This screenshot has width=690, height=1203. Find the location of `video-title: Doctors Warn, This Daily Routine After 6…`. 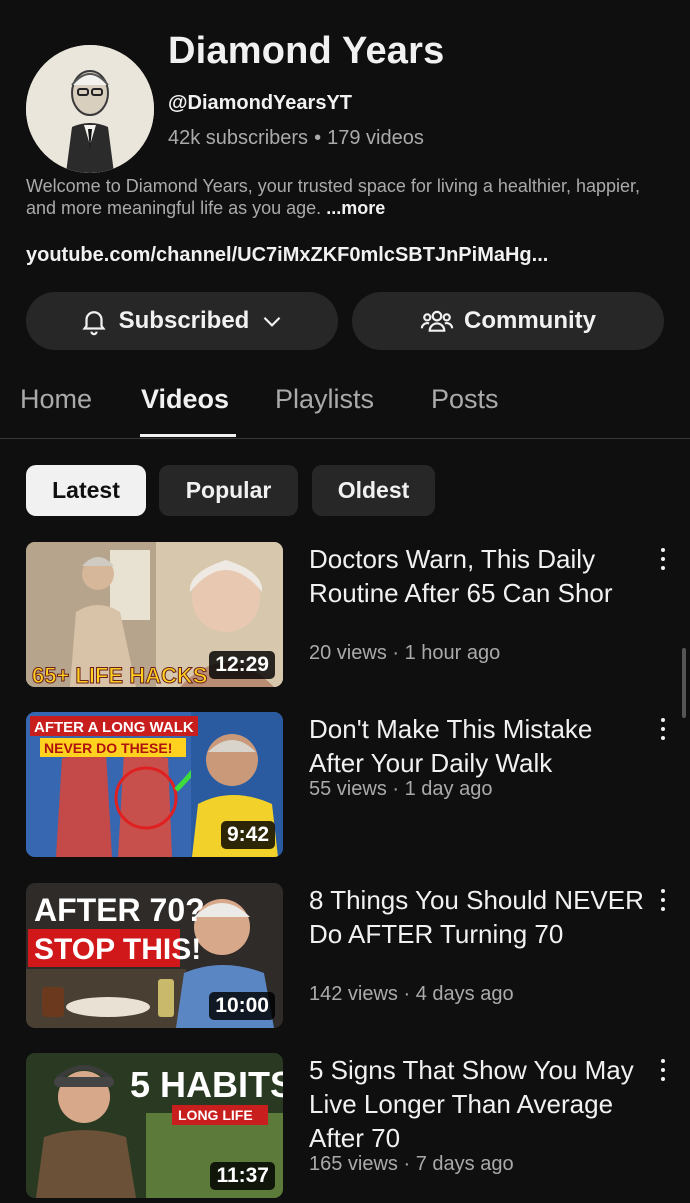

video-title: Doctors Warn, This Daily Routine After 6… is located at coordinates (477, 576).